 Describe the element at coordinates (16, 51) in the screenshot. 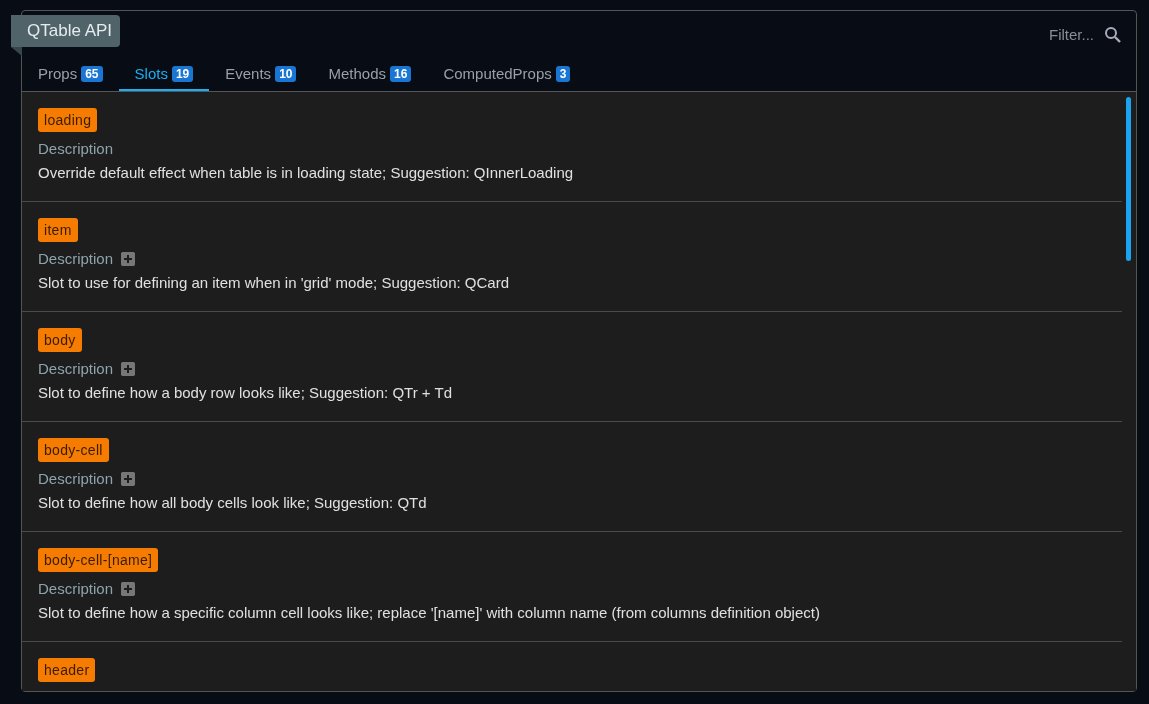

I see `ribbon-fold-icon` at that location.